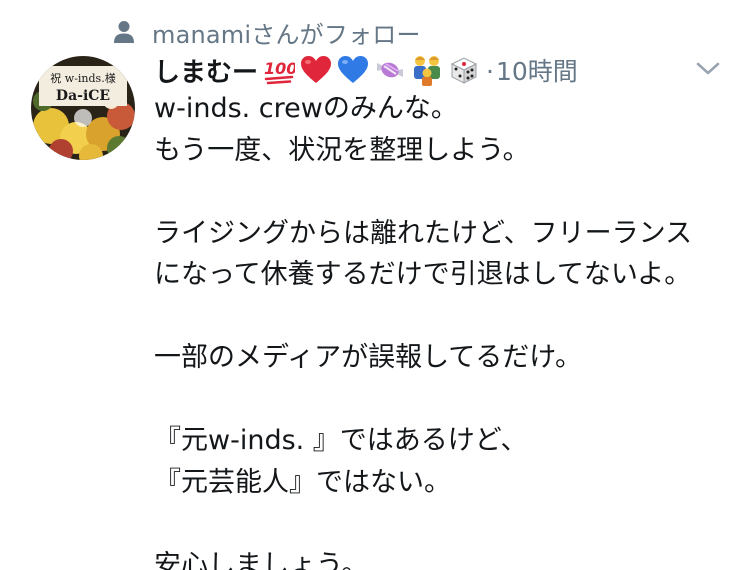 The width and height of the screenshot is (750, 570). I want to click on tweet-text-line: 一部のメディアが誤報してるだけ。, so click(368, 357).